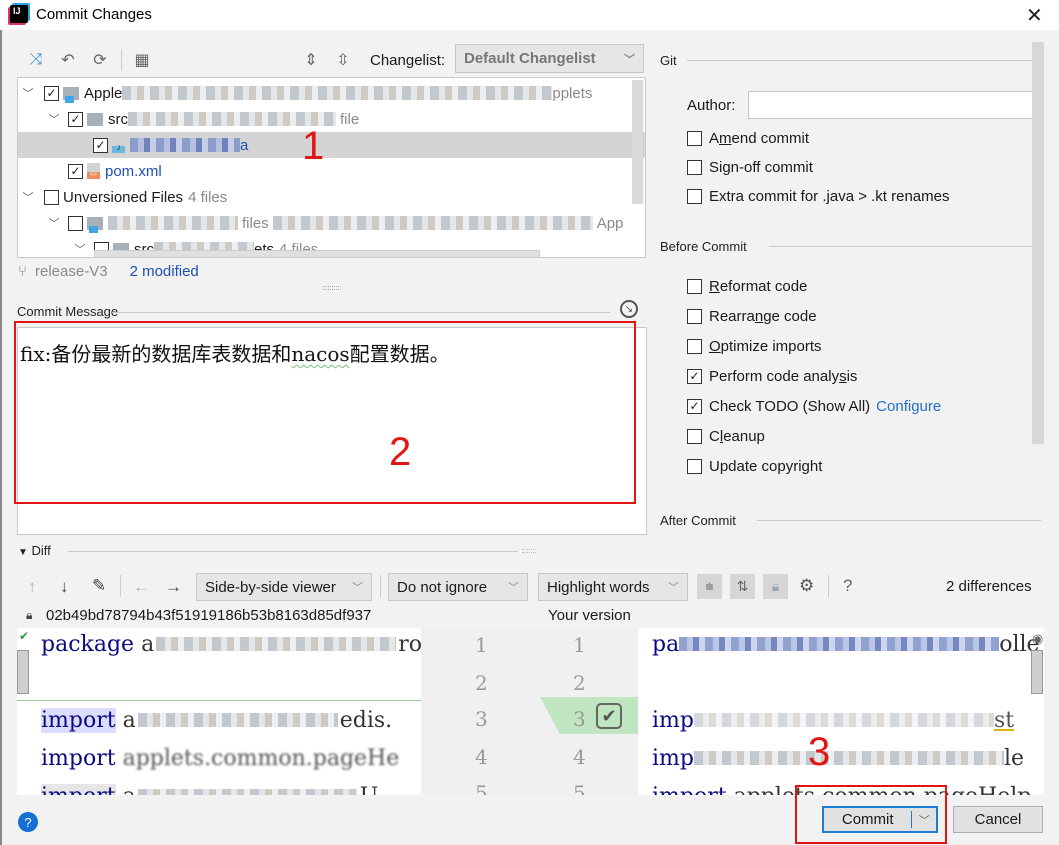  What do you see at coordinates (806, 586) in the screenshot?
I see `gear-icon: ⚙` at bounding box center [806, 586].